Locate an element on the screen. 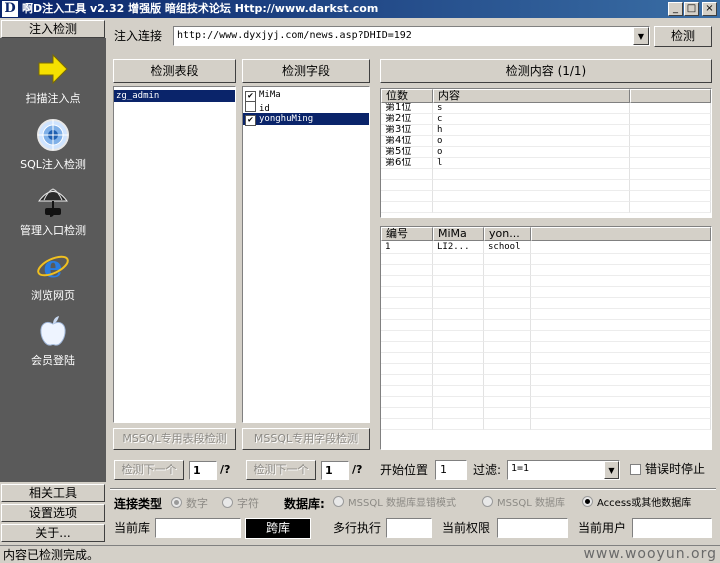  list-item: id is located at coordinates (306, 107).